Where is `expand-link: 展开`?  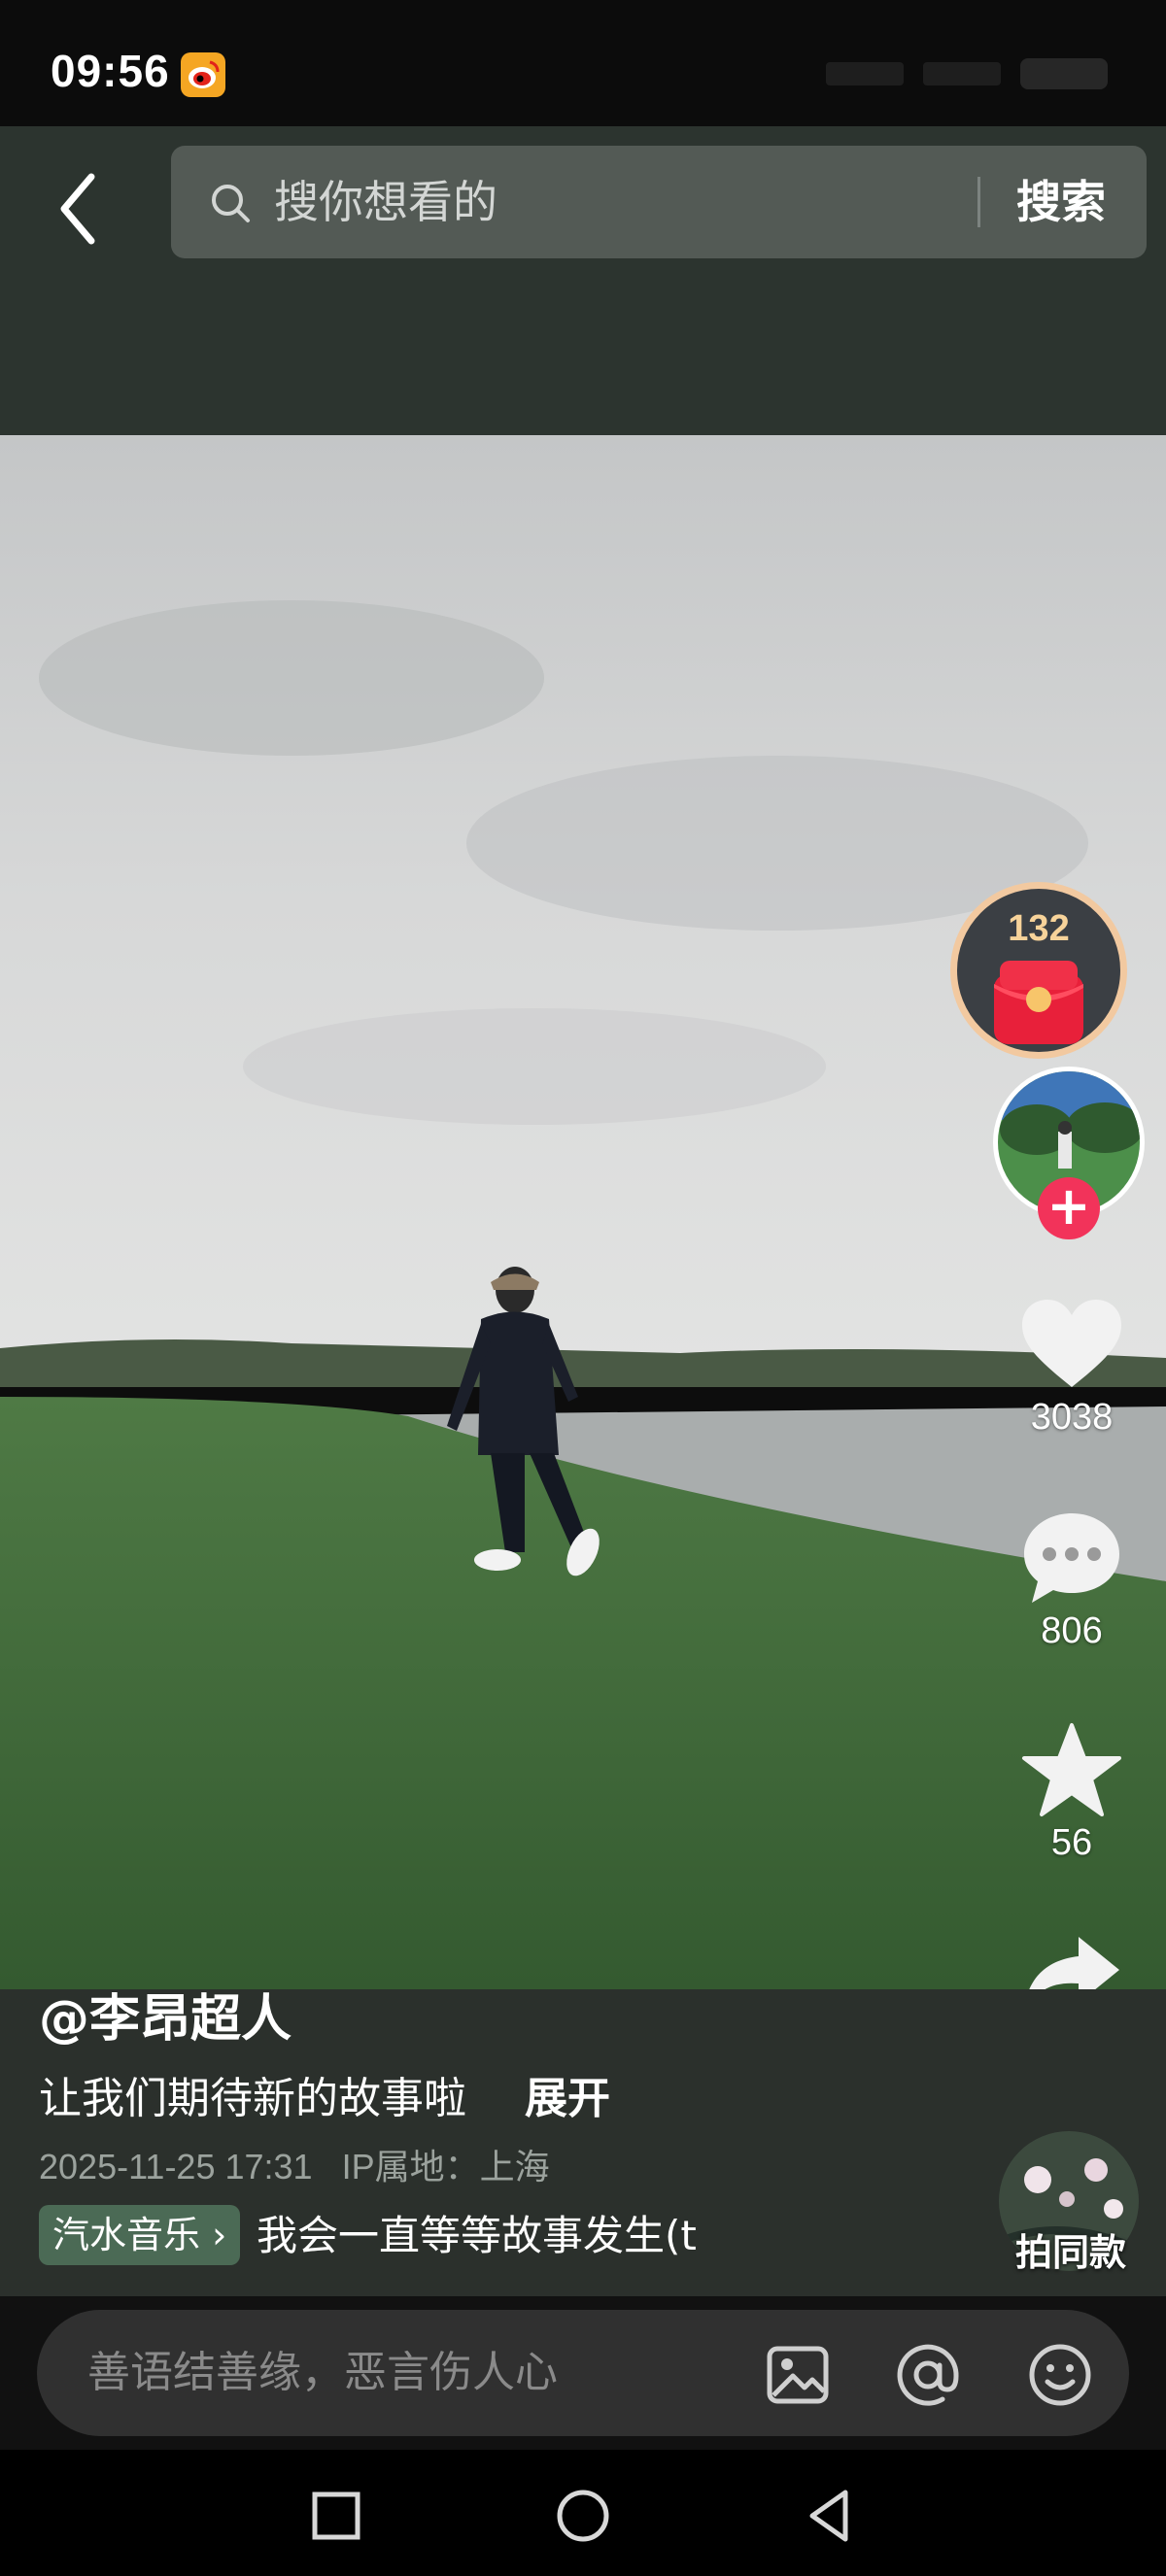
expand-link: 展开 is located at coordinates (567, 2094).